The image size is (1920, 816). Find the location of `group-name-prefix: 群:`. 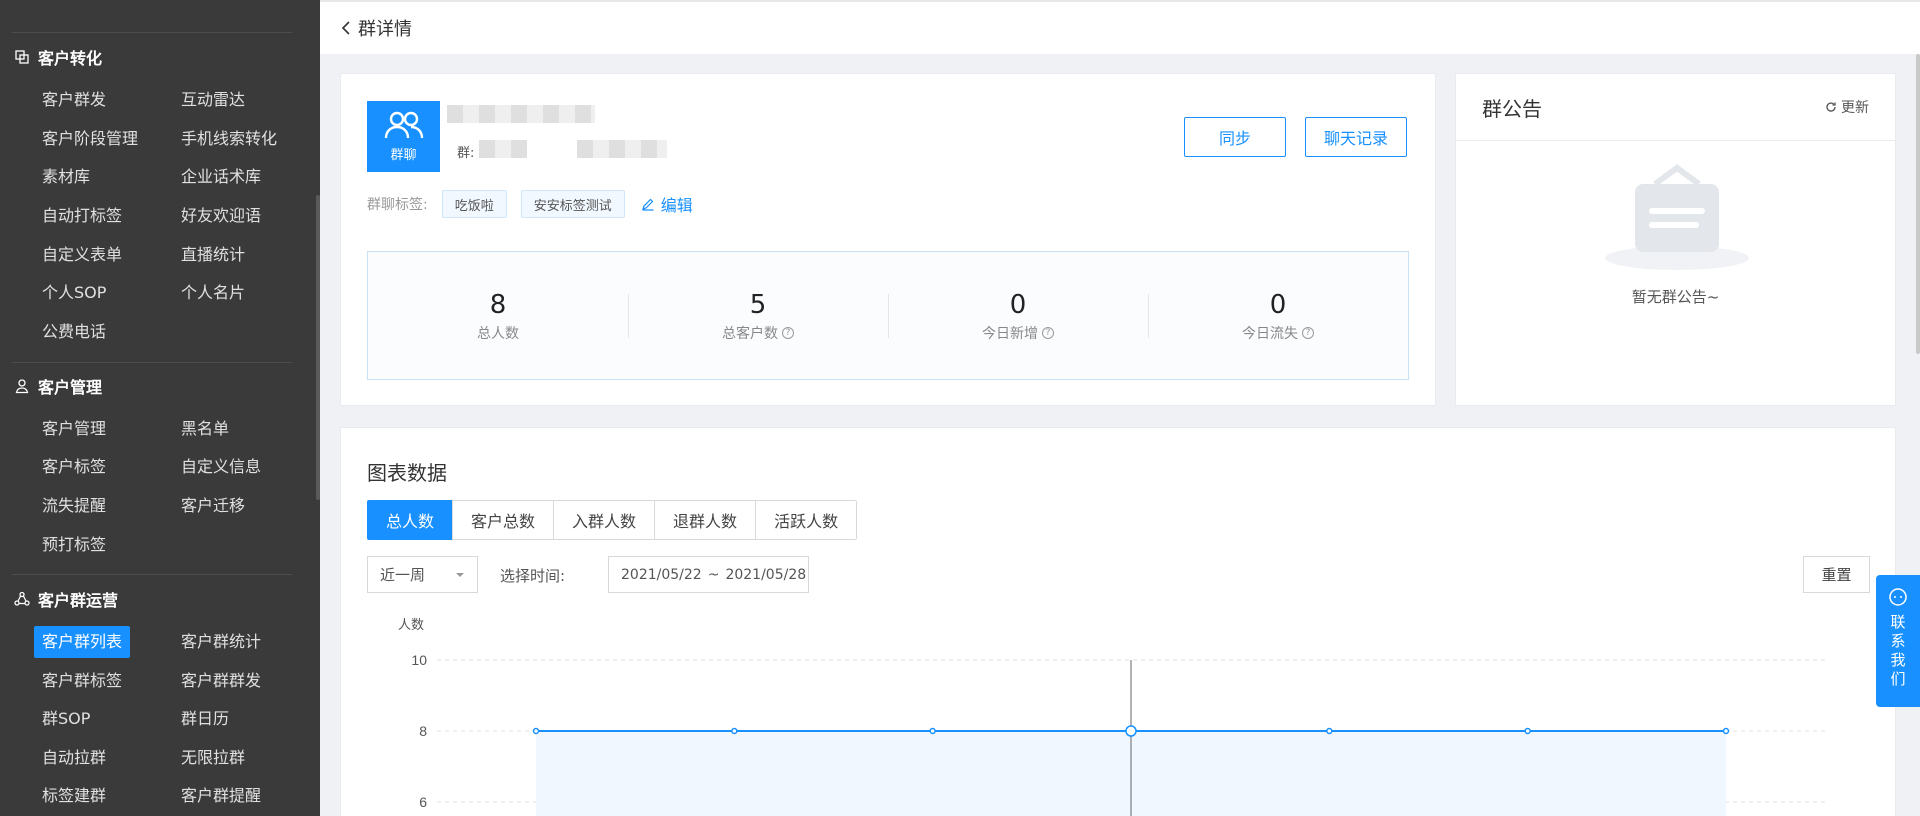

group-name-prefix: 群: is located at coordinates (466, 153).